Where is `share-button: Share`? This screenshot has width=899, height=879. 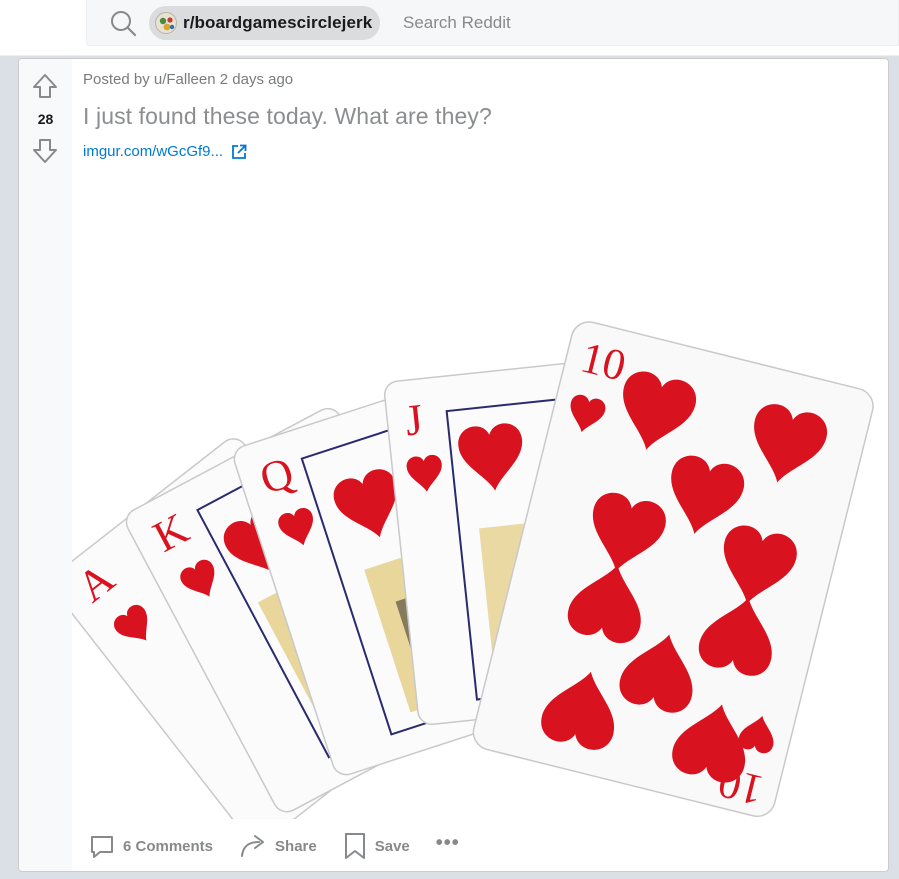 share-button: Share is located at coordinates (278, 846).